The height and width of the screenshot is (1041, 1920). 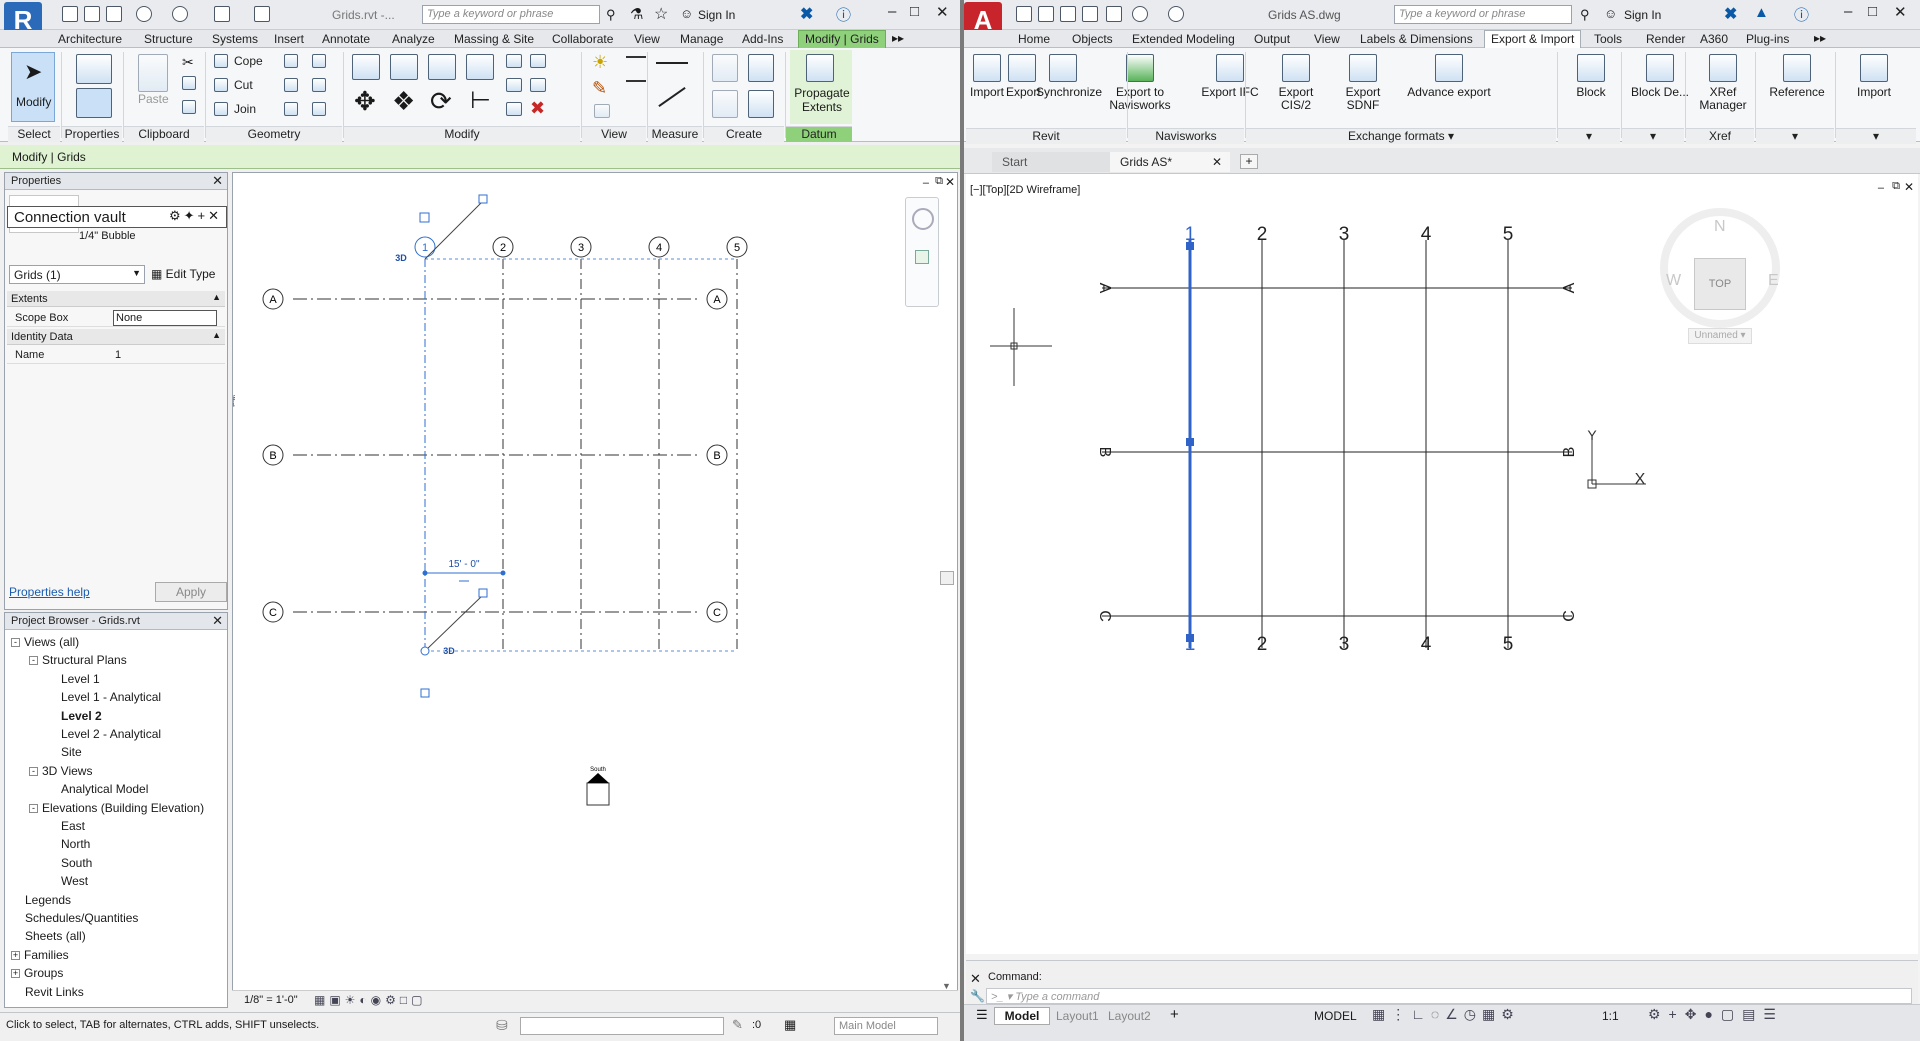 What do you see at coordinates (1034, 39) in the screenshot?
I see `tab-home: Home` at bounding box center [1034, 39].